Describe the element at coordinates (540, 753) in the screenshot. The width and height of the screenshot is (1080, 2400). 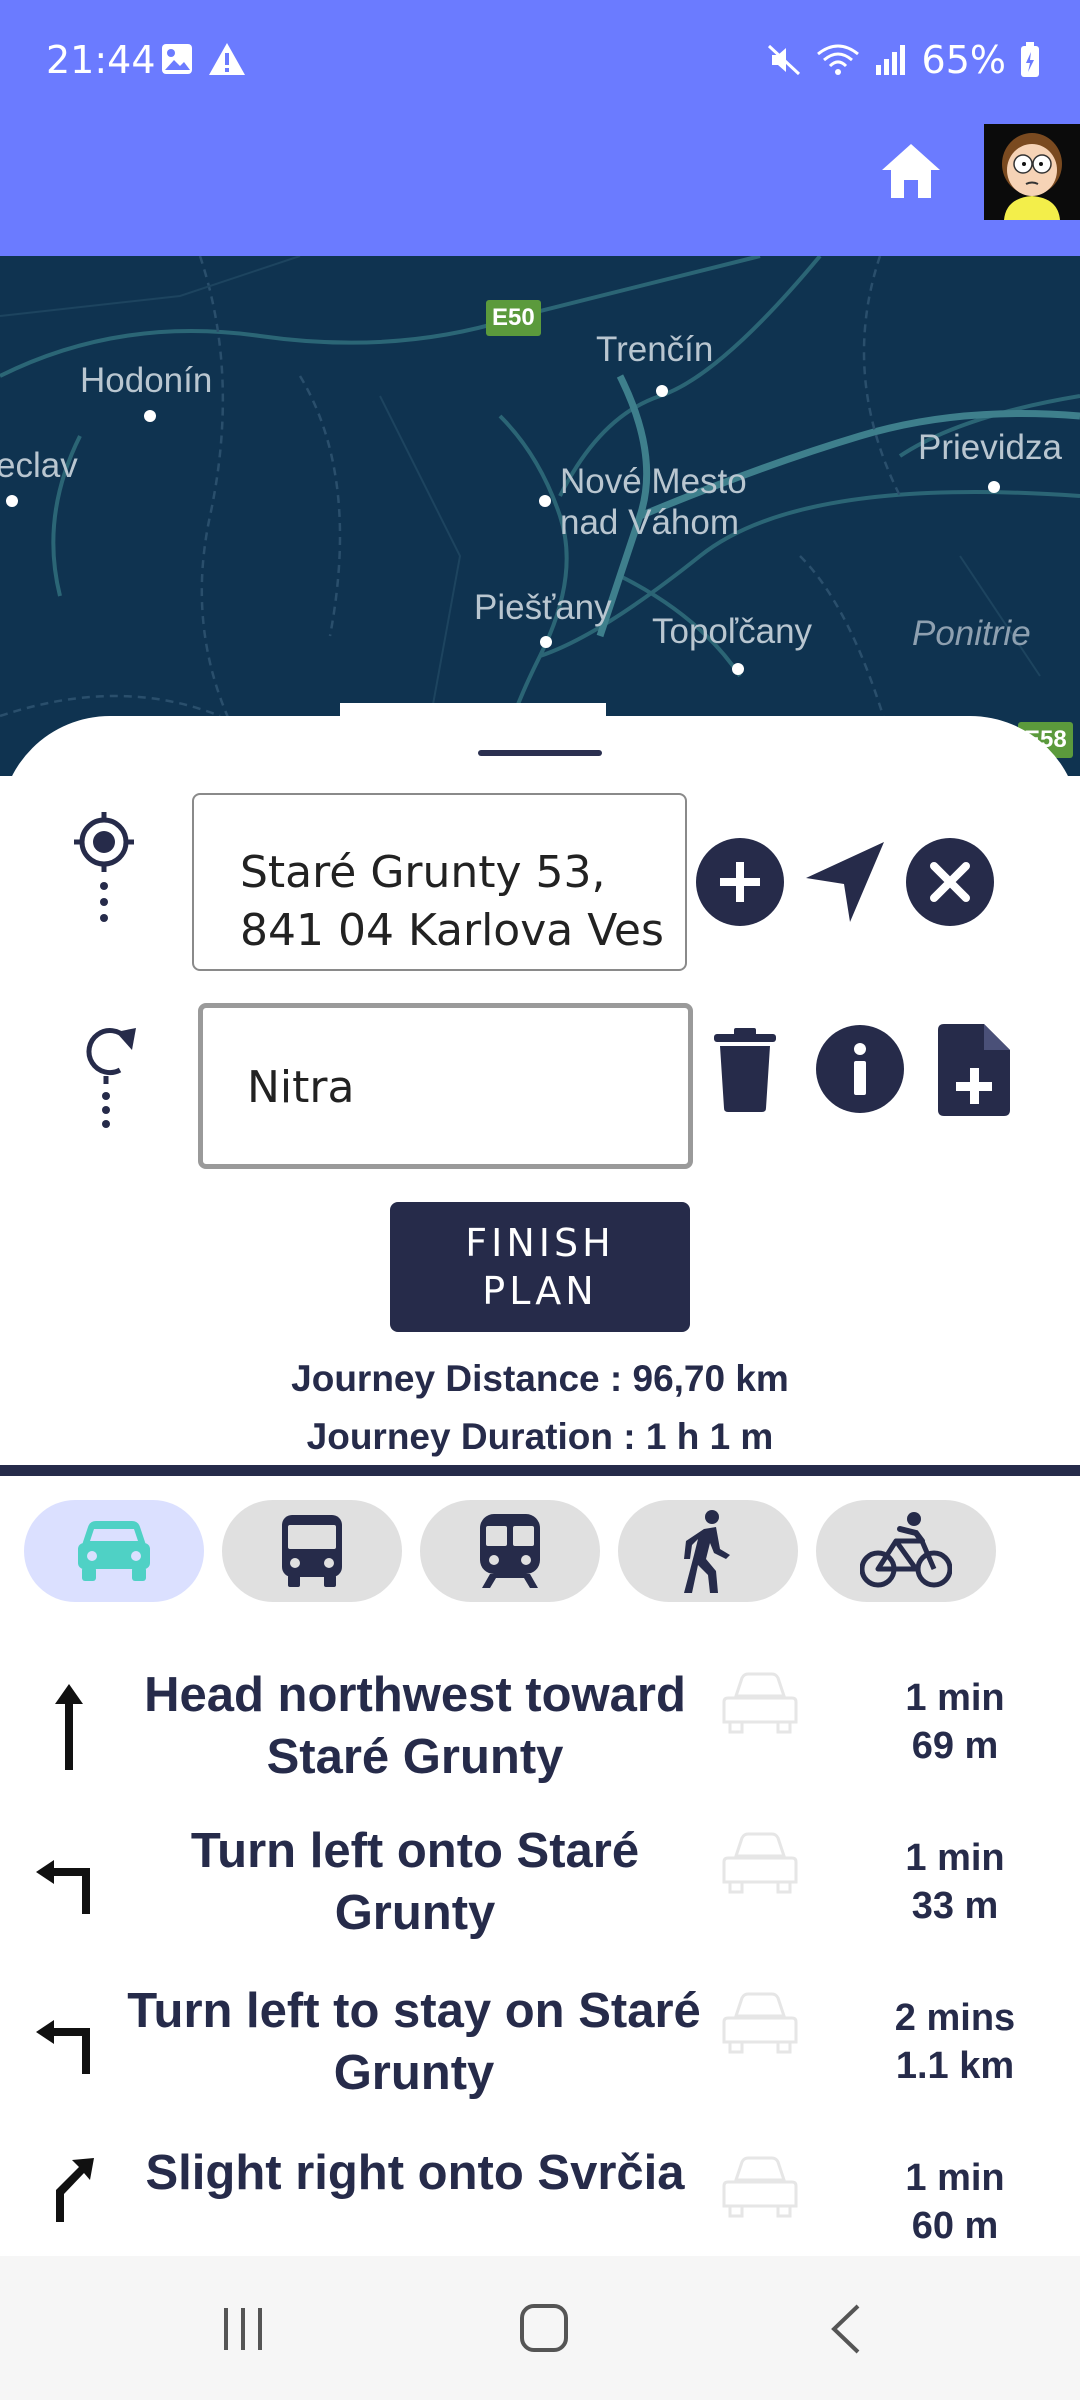
I see `drag-handle` at that location.